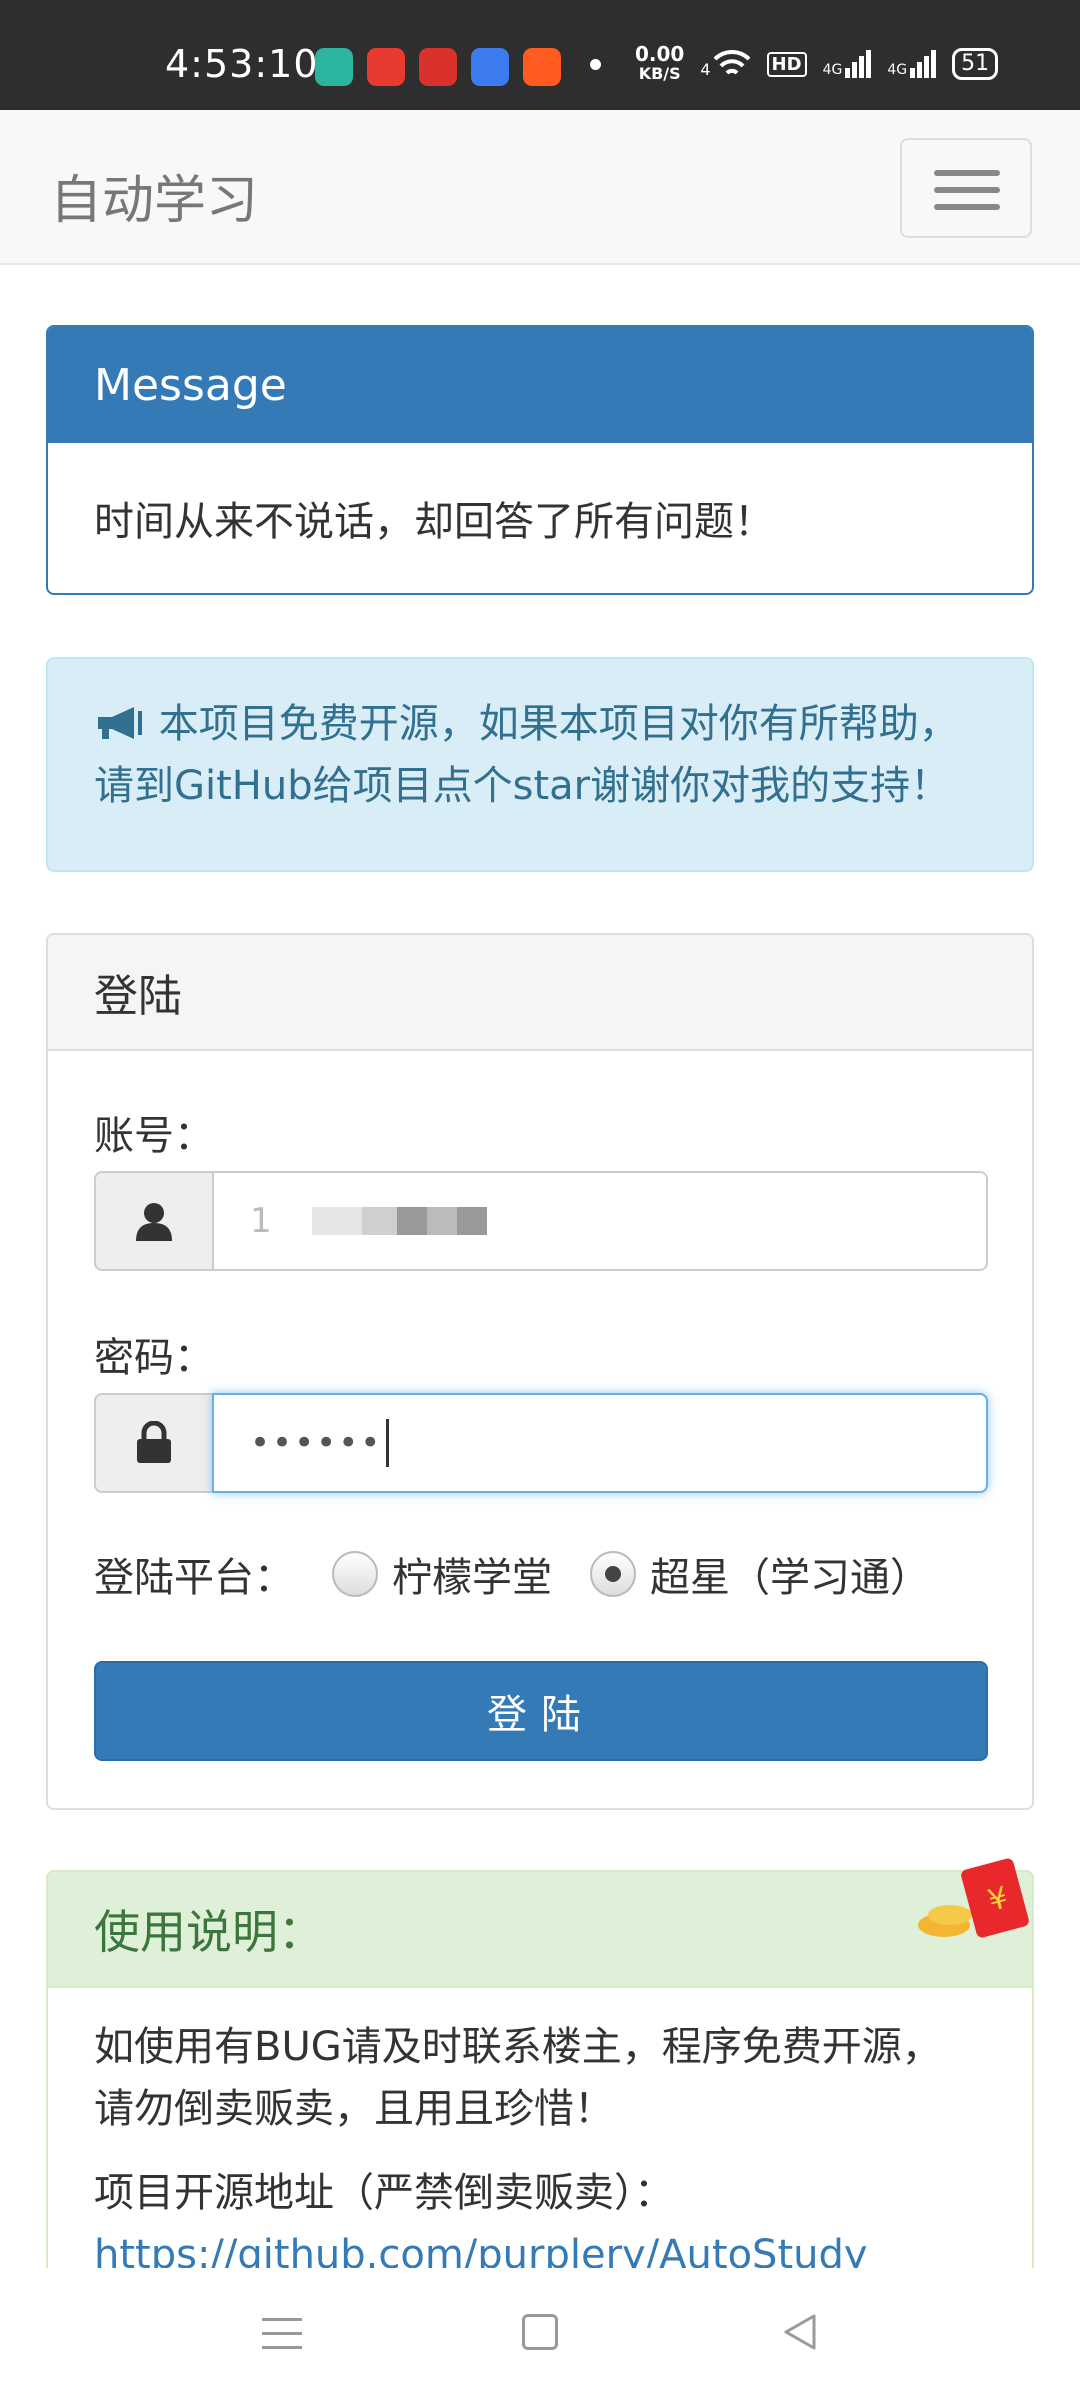 The width and height of the screenshot is (1080, 2400). I want to click on account-input: 1, so click(600, 1221).